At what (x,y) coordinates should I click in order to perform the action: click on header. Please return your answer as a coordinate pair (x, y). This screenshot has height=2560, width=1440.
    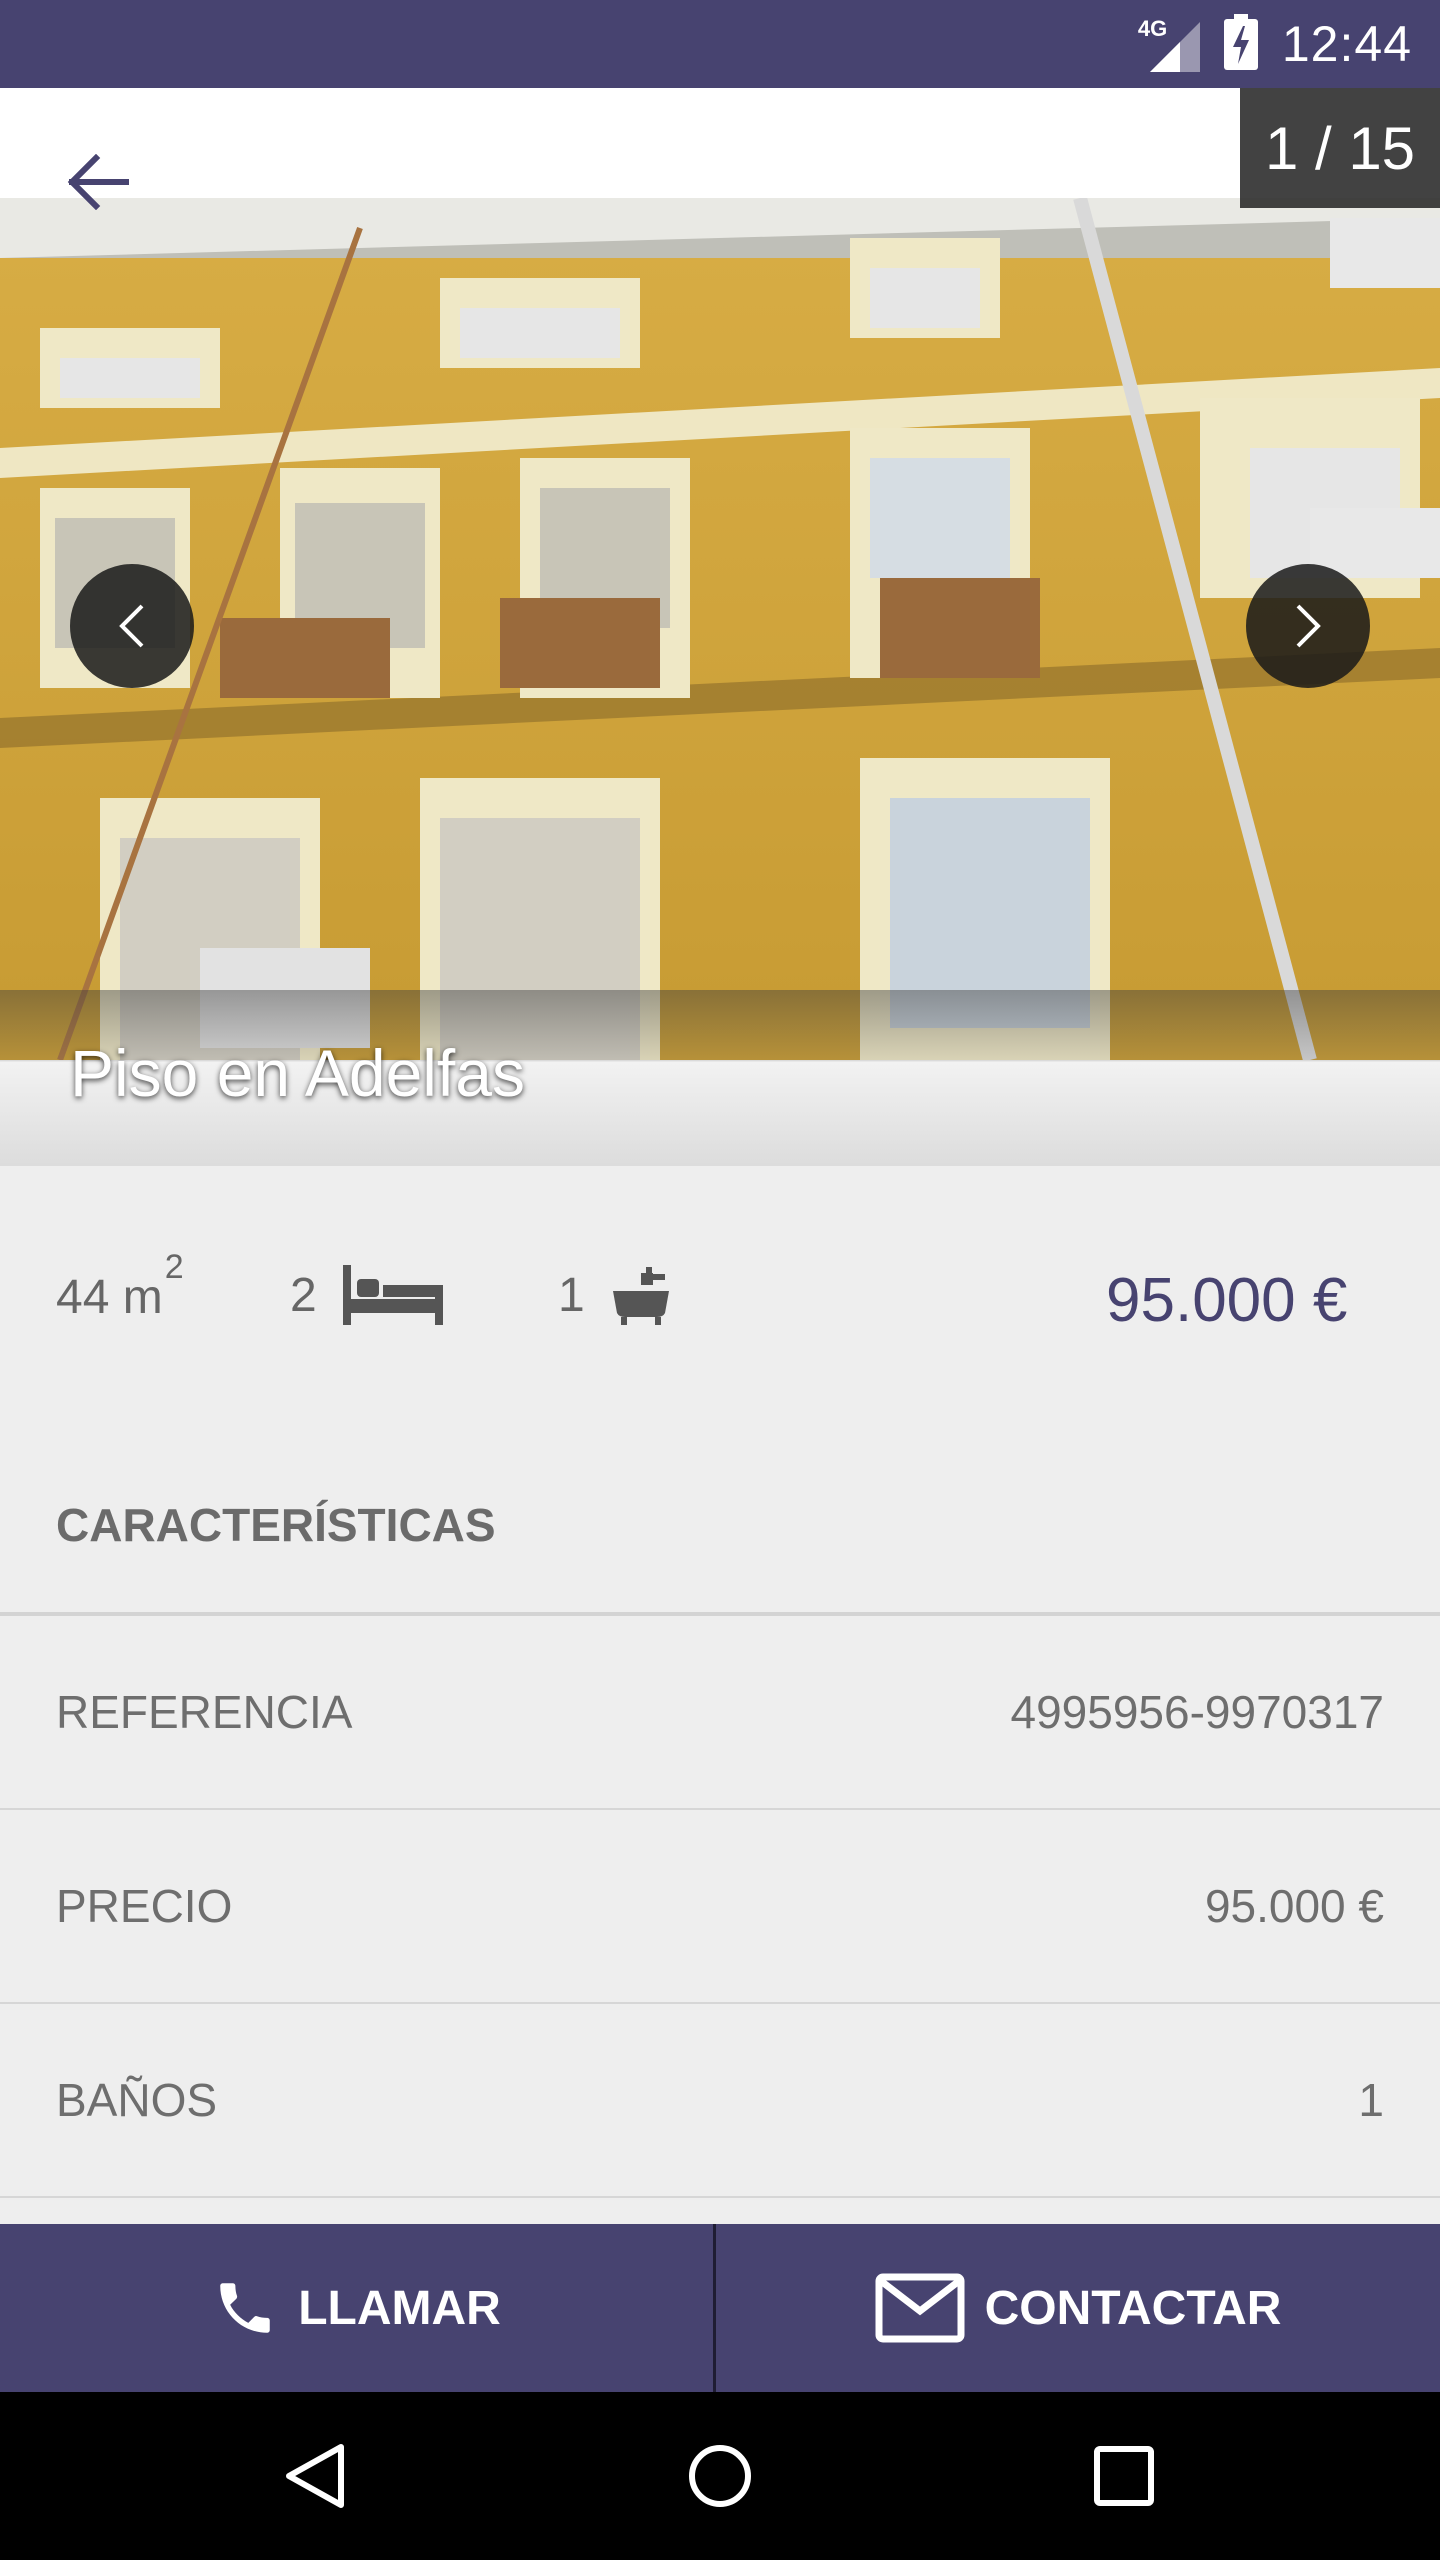
    Looking at the image, I should click on (720, 143).